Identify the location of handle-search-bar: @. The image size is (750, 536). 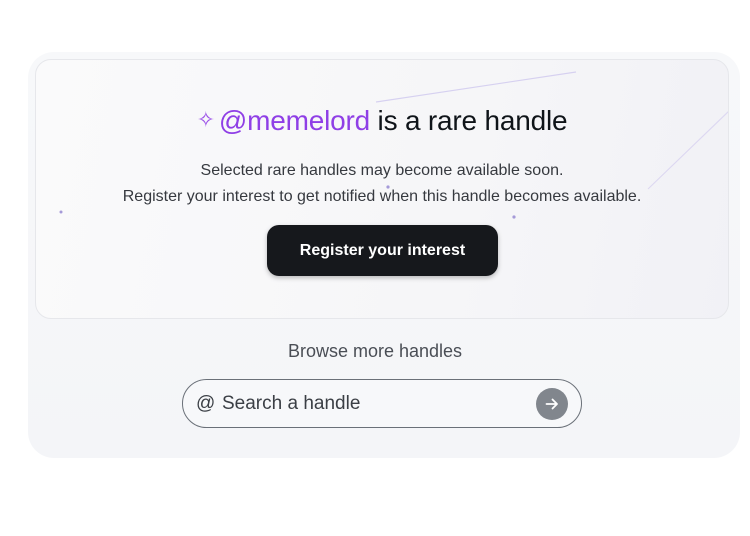
(382, 403).